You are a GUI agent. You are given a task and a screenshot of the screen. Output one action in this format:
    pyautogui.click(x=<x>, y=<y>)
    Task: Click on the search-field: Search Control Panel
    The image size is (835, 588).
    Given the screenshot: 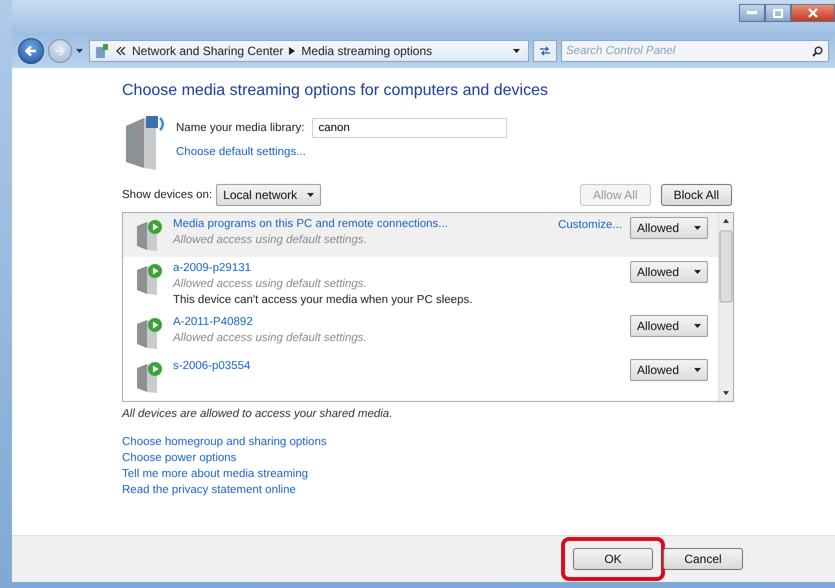 What is the action you would take?
    pyautogui.click(x=695, y=51)
    